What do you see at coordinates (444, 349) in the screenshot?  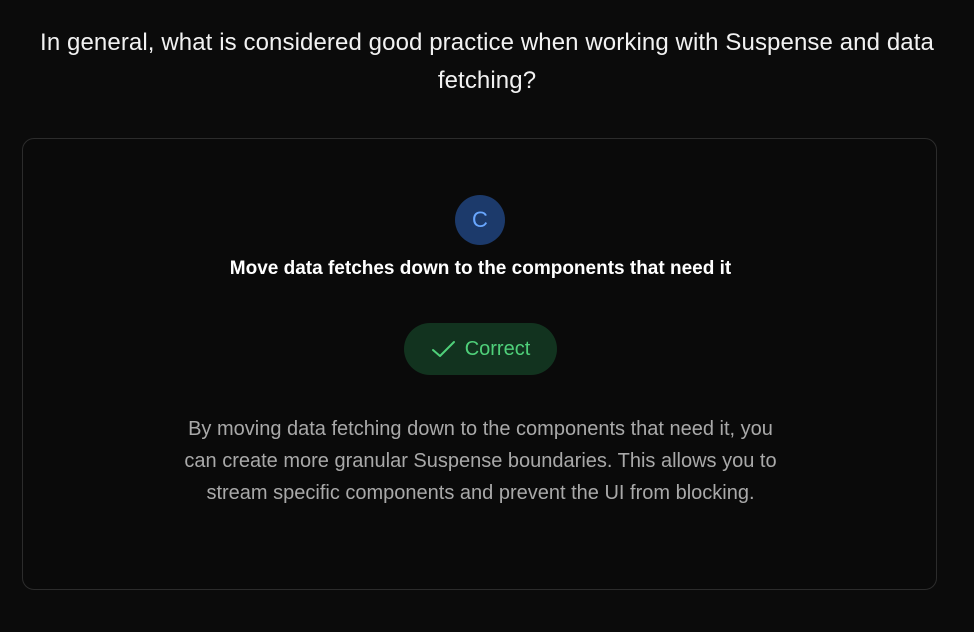 I see `checkmark-icon` at bounding box center [444, 349].